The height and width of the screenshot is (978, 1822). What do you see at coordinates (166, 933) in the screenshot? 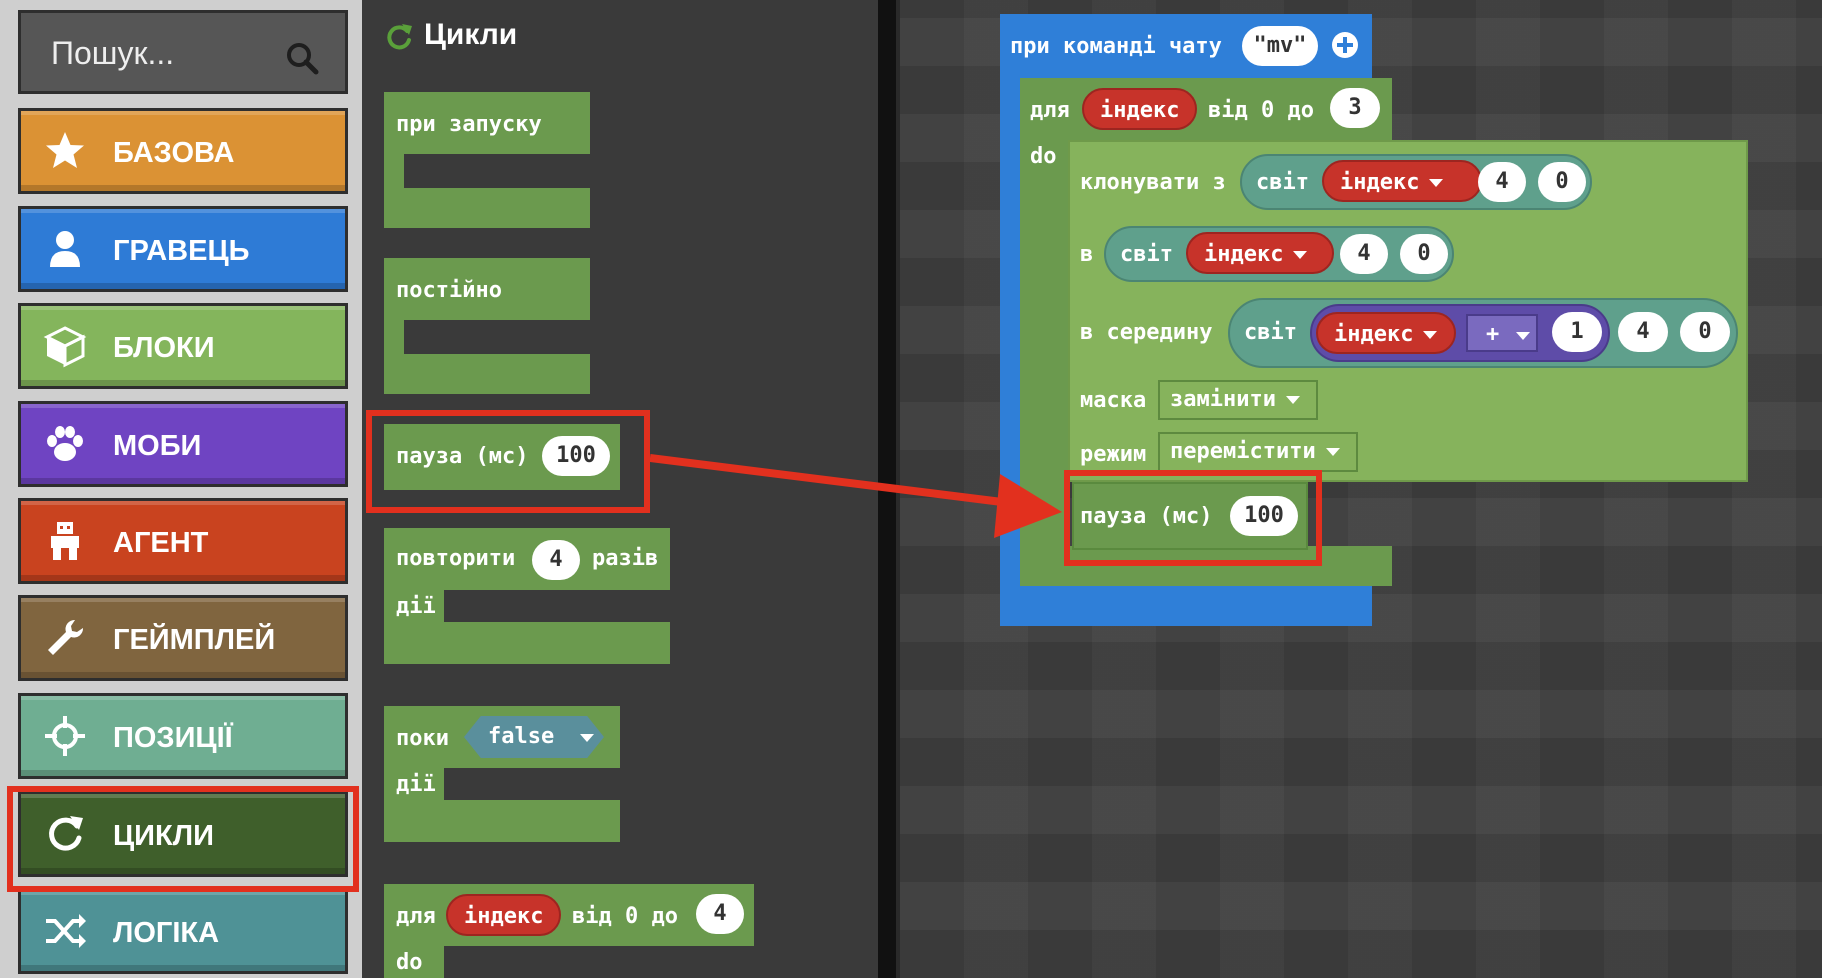
I see `category-label: ЛОГІКА` at bounding box center [166, 933].